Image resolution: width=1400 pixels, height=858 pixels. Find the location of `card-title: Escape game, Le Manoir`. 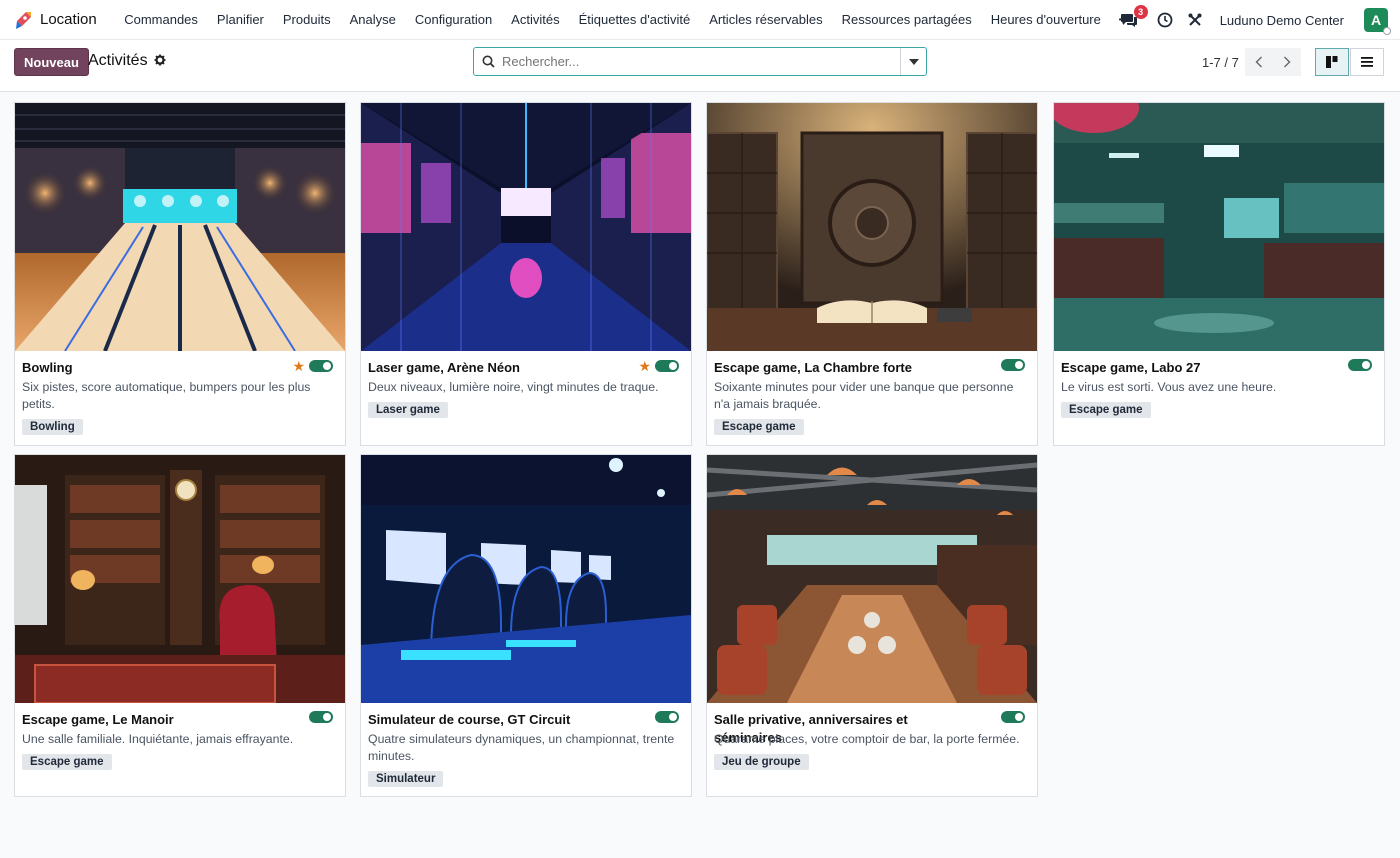

card-title: Escape game, Le Manoir is located at coordinates (98, 719).